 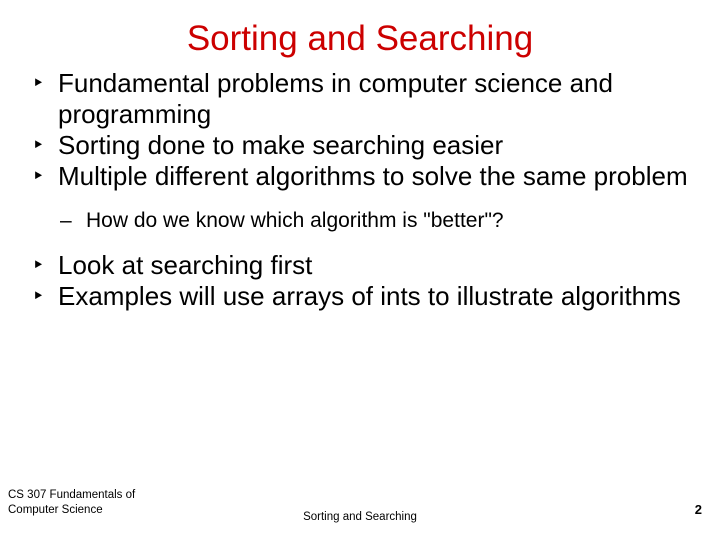 What do you see at coordinates (281, 145) in the screenshot?
I see `bullet-text: Sorting done to make searching easier` at bounding box center [281, 145].